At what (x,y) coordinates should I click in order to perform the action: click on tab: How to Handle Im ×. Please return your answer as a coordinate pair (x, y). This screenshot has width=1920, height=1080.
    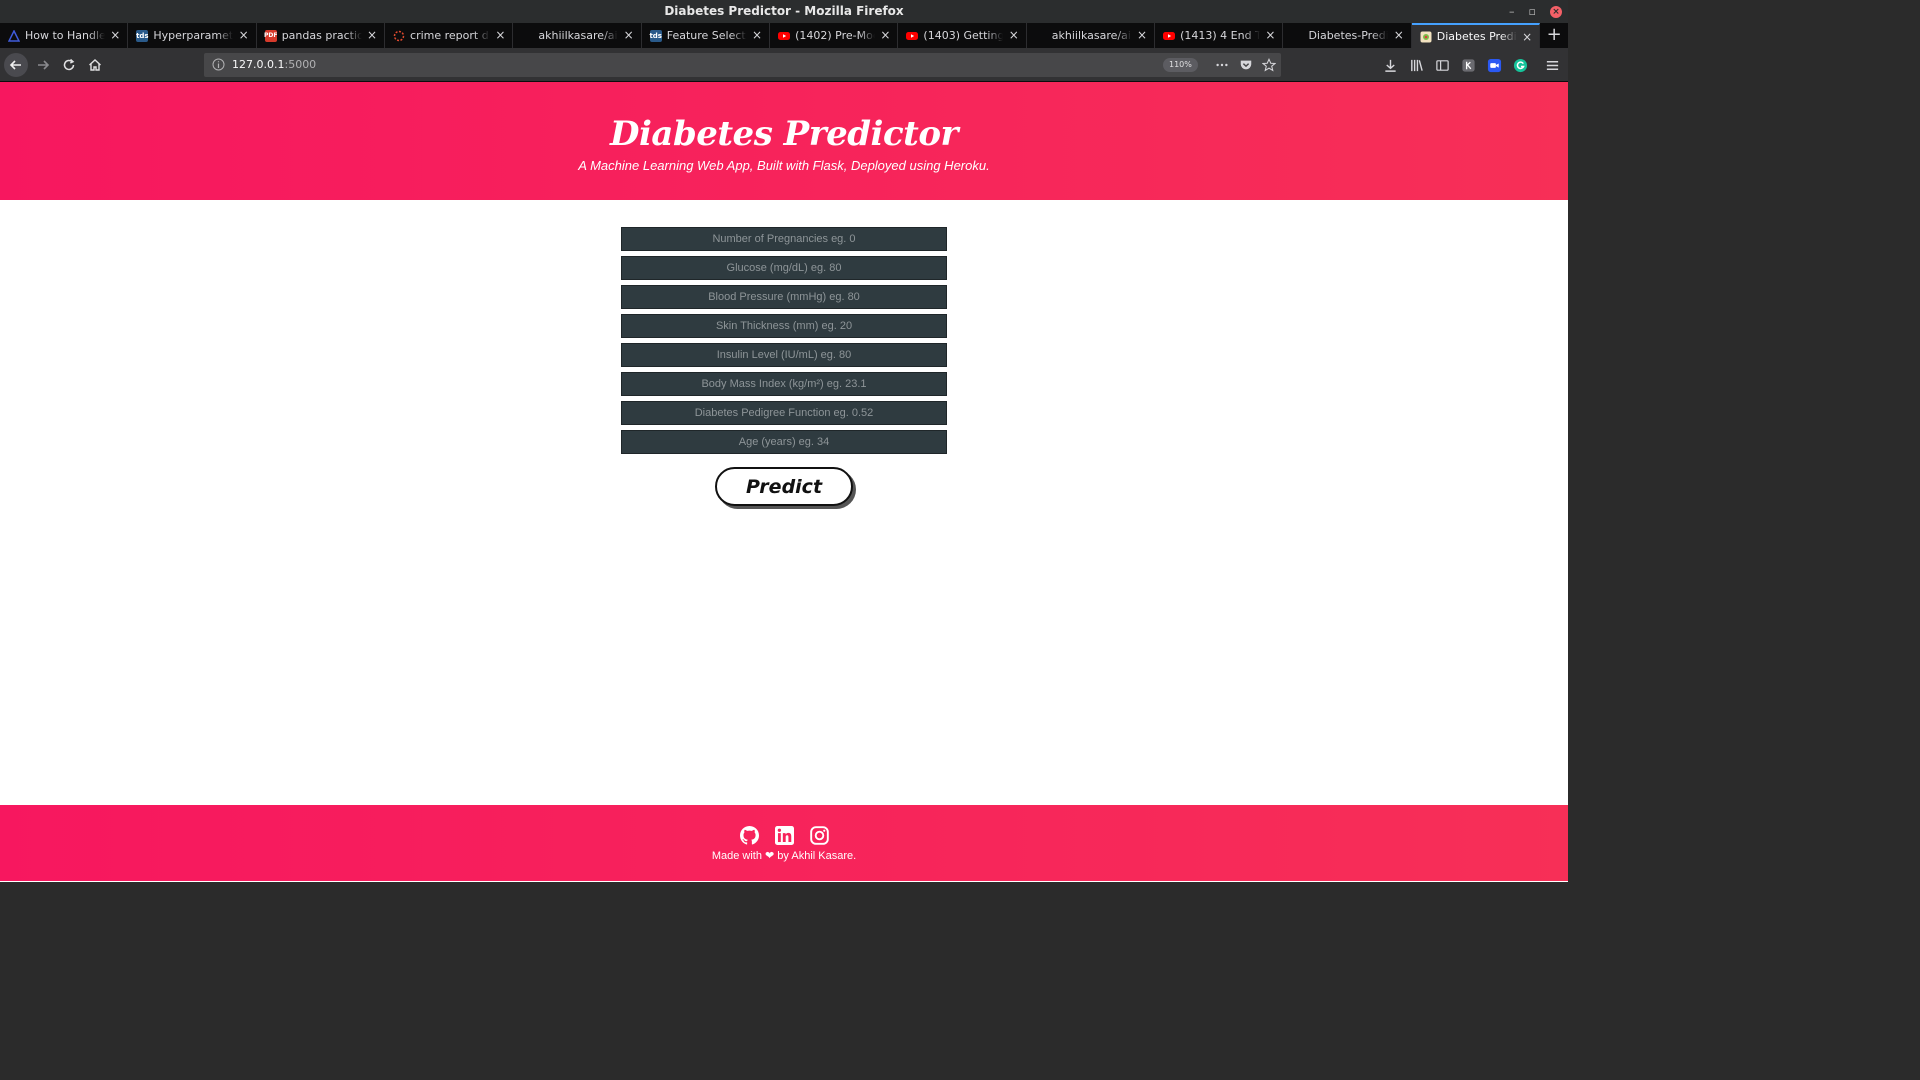
    Looking at the image, I should click on (64, 35).